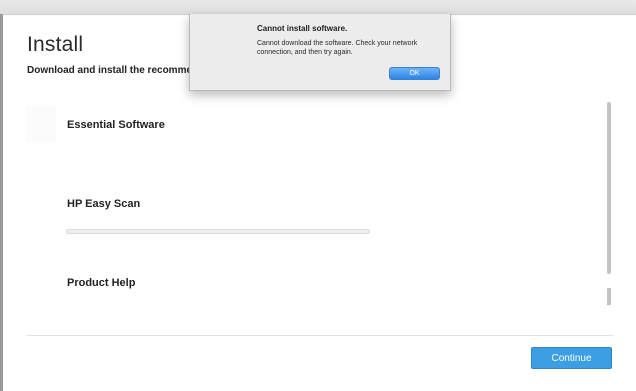 This screenshot has width=636, height=391. Describe the element at coordinates (101, 283) in the screenshot. I see `software-item-product-help: Product Help` at that location.